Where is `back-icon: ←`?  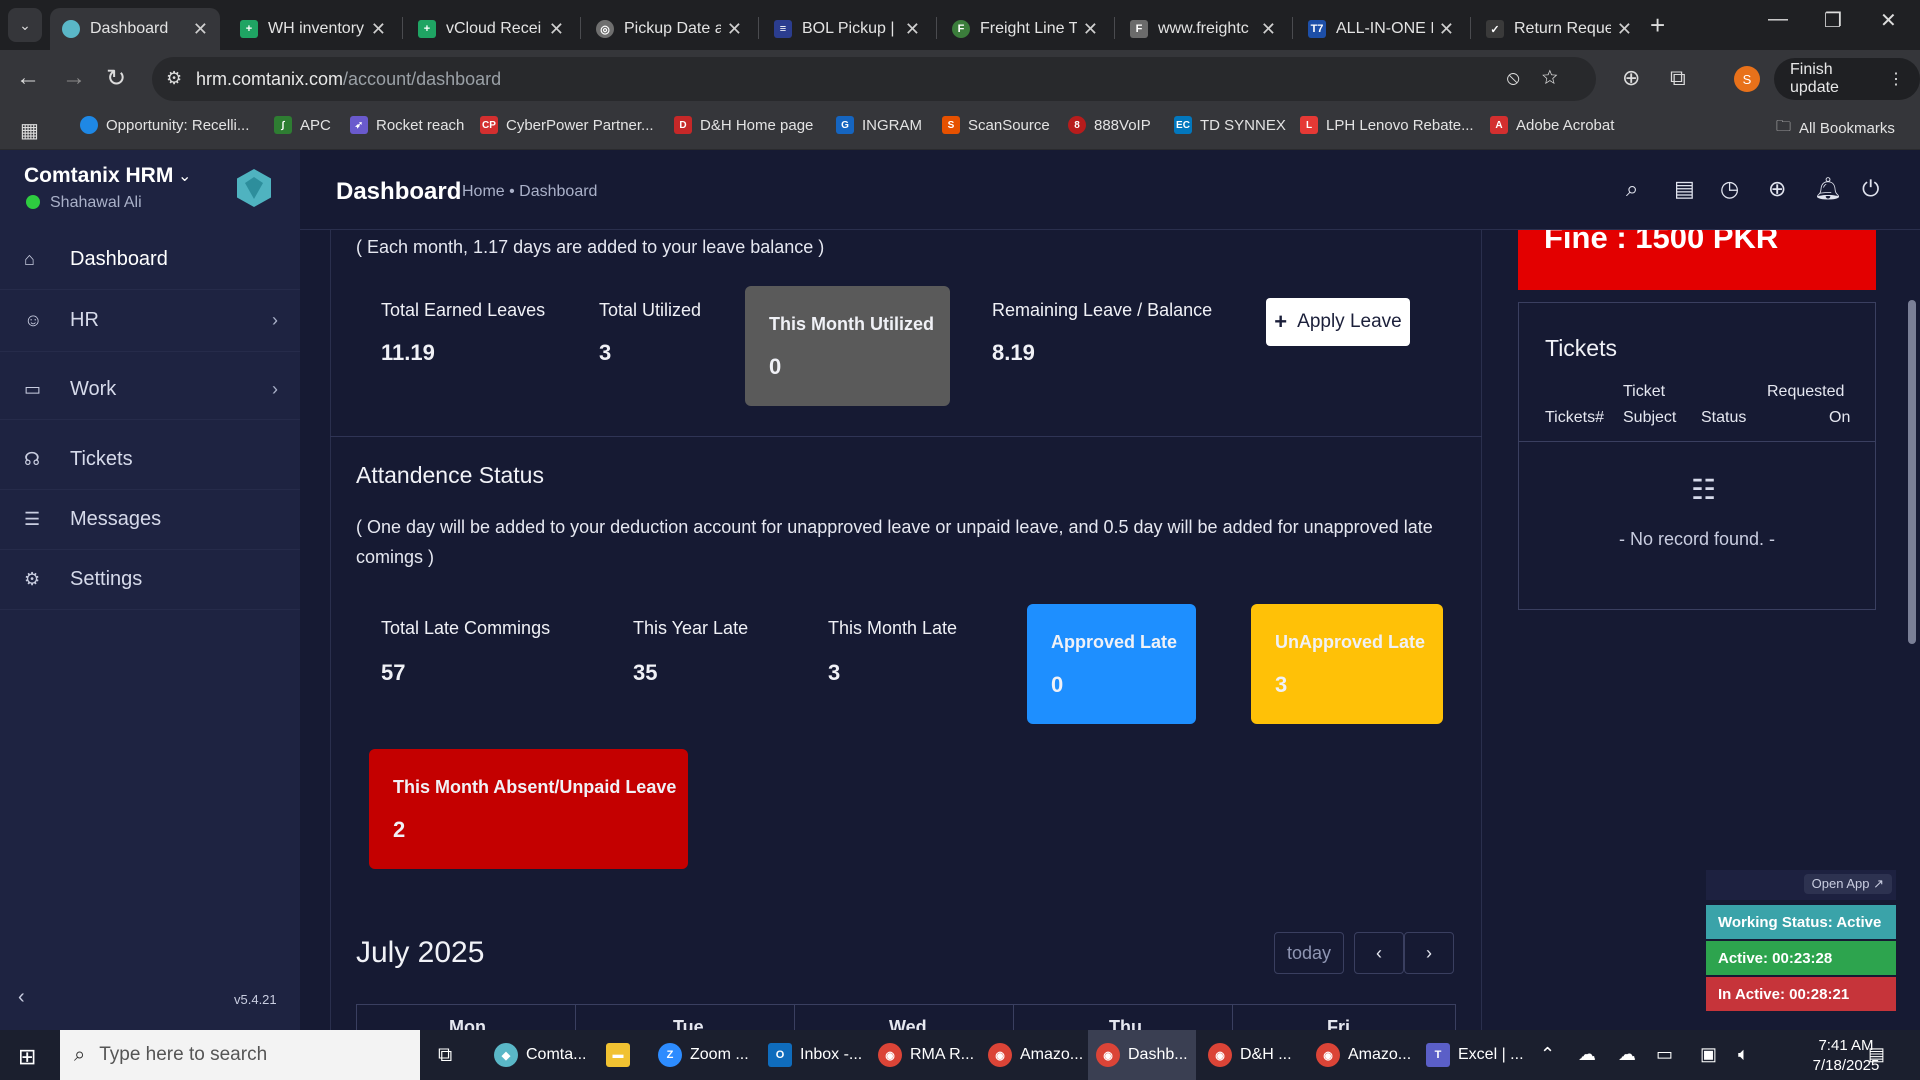 back-icon: ← is located at coordinates (28, 78).